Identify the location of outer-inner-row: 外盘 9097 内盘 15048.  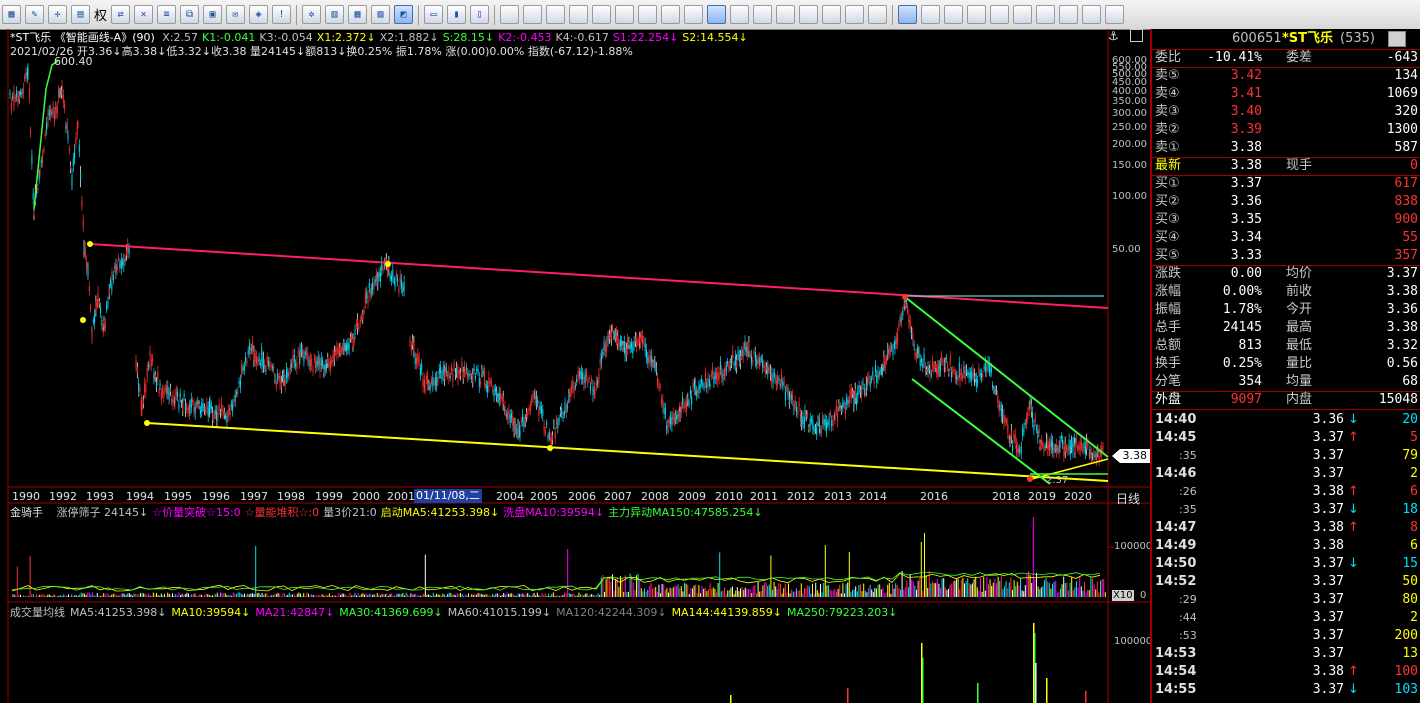
(1286, 400).